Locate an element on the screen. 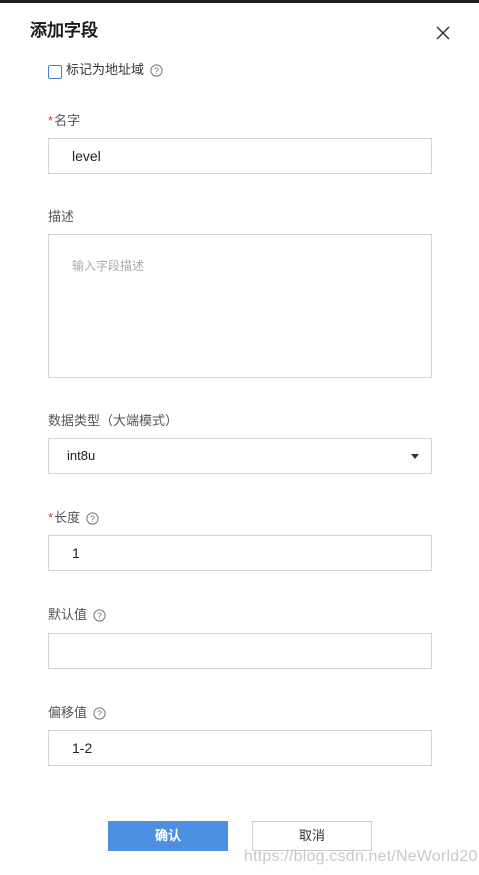 The image size is (479, 875). dialog-title: 添加字段 is located at coordinates (64, 30).